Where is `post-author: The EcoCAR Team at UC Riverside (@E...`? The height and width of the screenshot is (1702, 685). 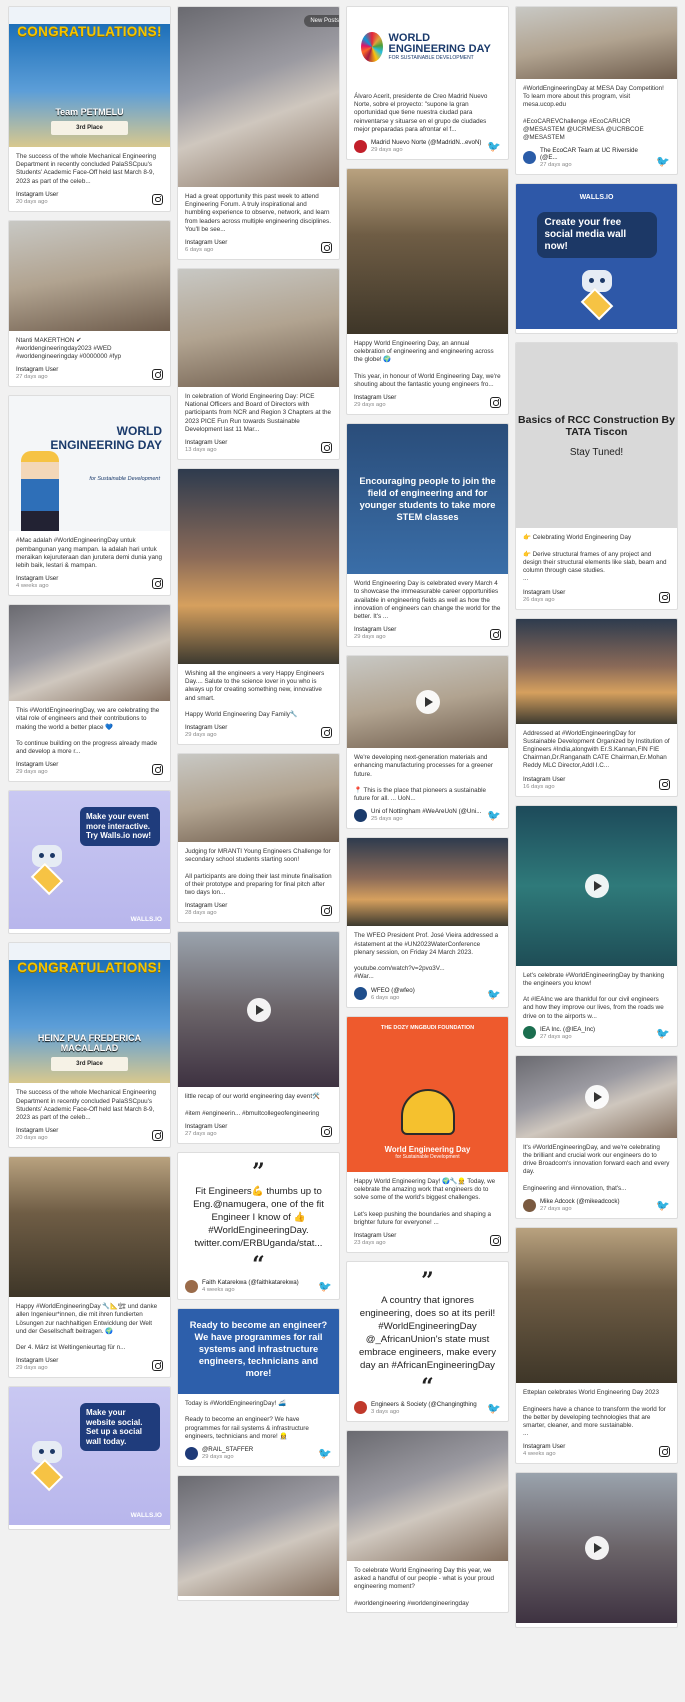 post-author: The EcoCAR Team at UC Riverside (@E... is located at coordinates (598, 154).